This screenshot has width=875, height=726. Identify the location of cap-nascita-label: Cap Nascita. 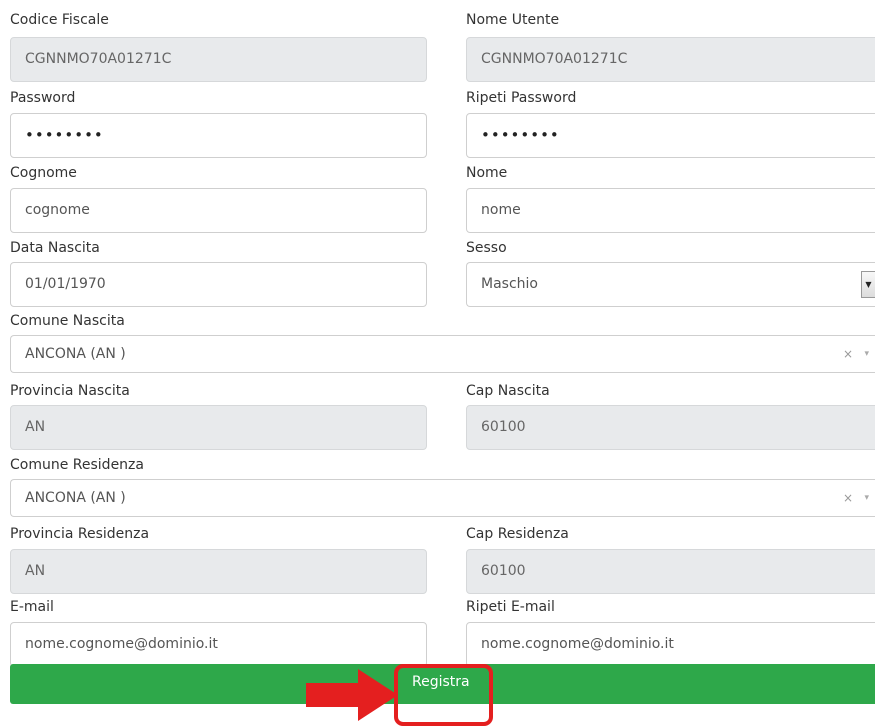
(508, 391).